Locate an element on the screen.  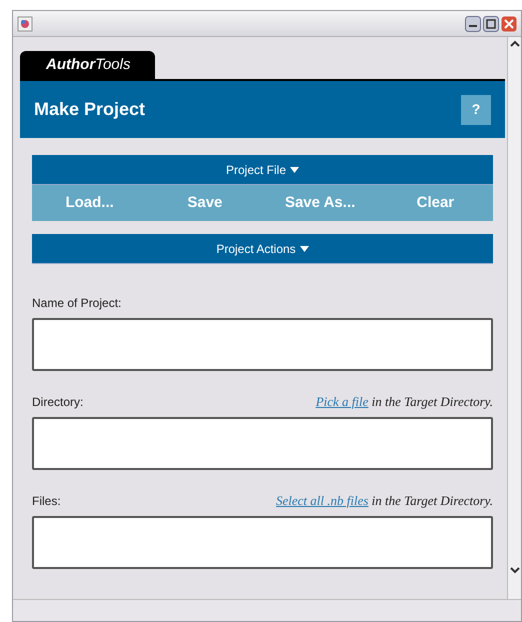
field-label: Directory: is located at coordinates (58, 402).